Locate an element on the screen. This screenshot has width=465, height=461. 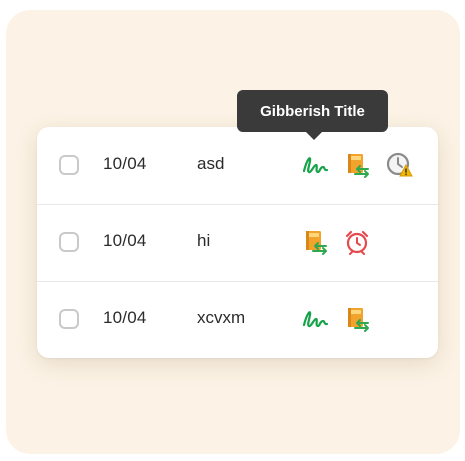
table-row: 10/04 hi is located at coordinates (237, 242).